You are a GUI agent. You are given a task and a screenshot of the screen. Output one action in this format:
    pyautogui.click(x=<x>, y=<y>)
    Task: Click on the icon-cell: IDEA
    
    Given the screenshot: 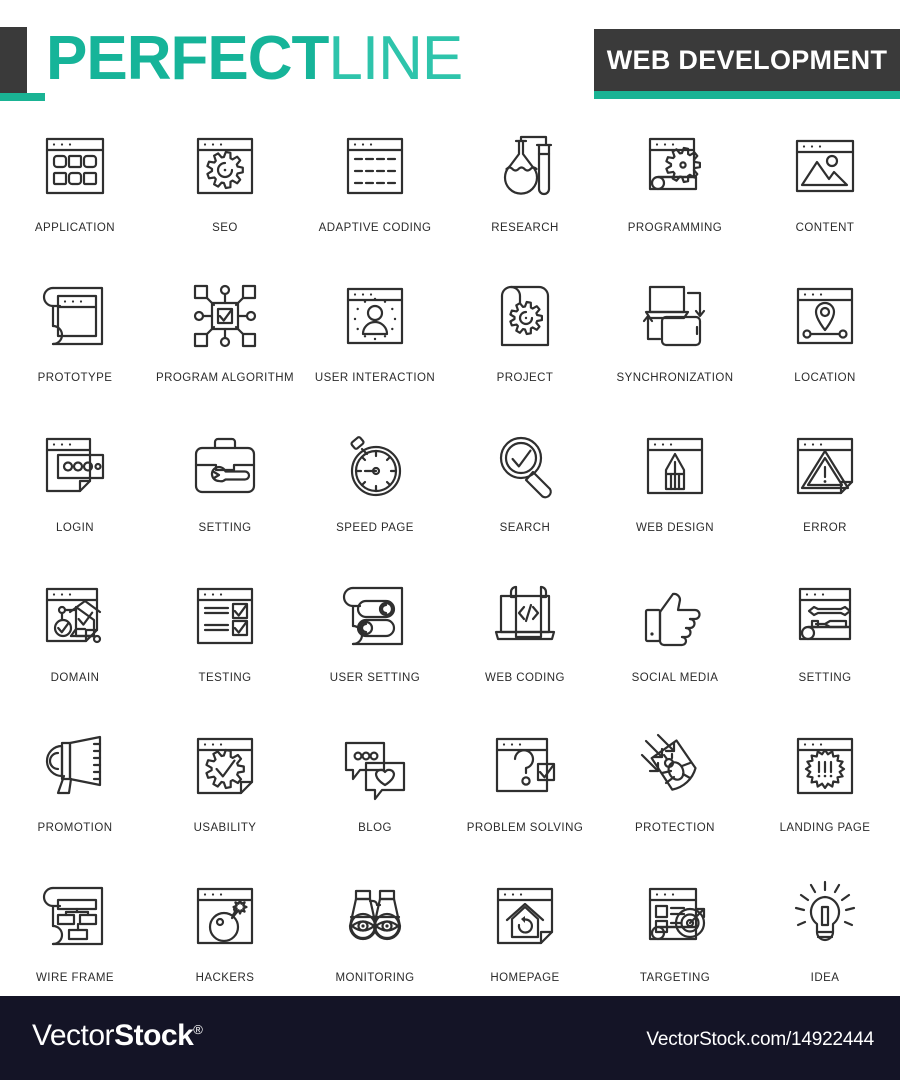 What is the action you would take?
    pyautogui.click(x=825, y=941)
    